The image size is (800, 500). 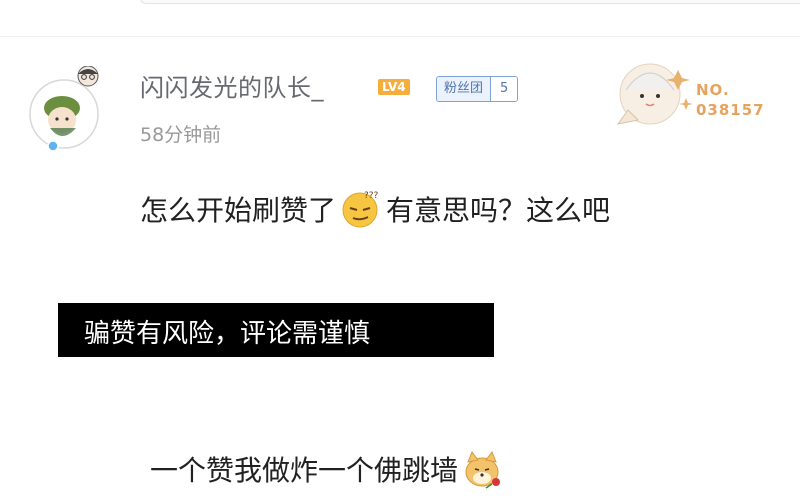 I want to click on fan-badge-name: 粉丝团, so click(x=464, y=89).